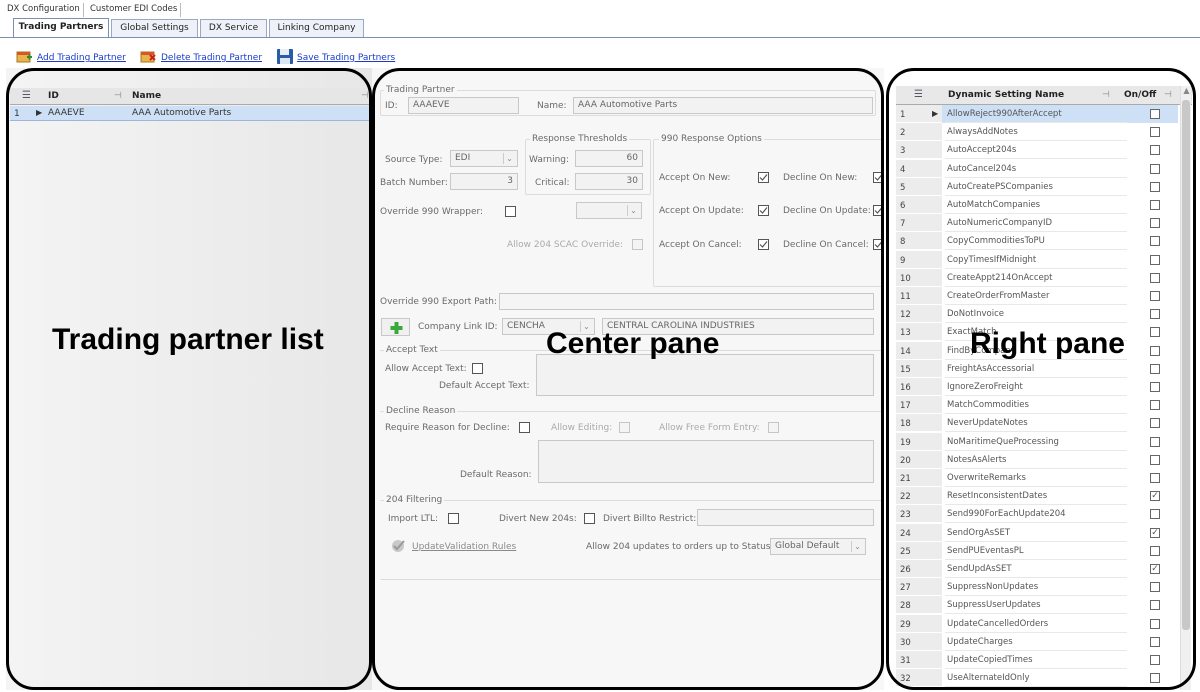 This screenshot has width=1200, height=692. Describe the element at coordinates (285, 56) in the screenshot. I see `save-icon` at that location.